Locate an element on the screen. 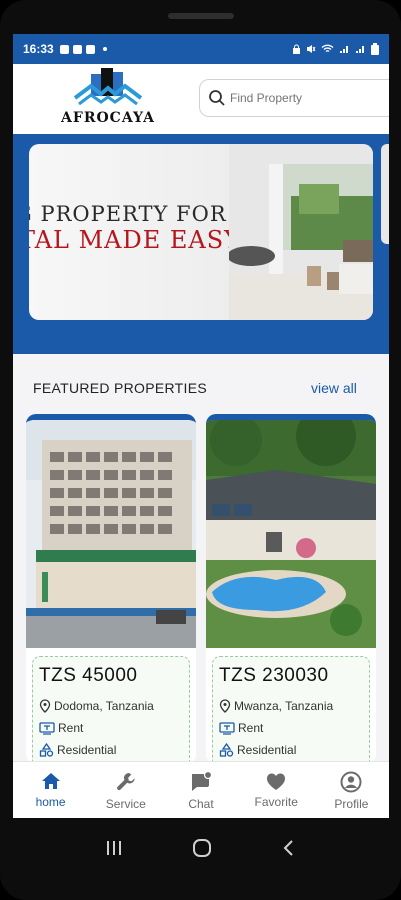 The image size is (401, 900). nav-service: Service is located at coordinates (125, 790).